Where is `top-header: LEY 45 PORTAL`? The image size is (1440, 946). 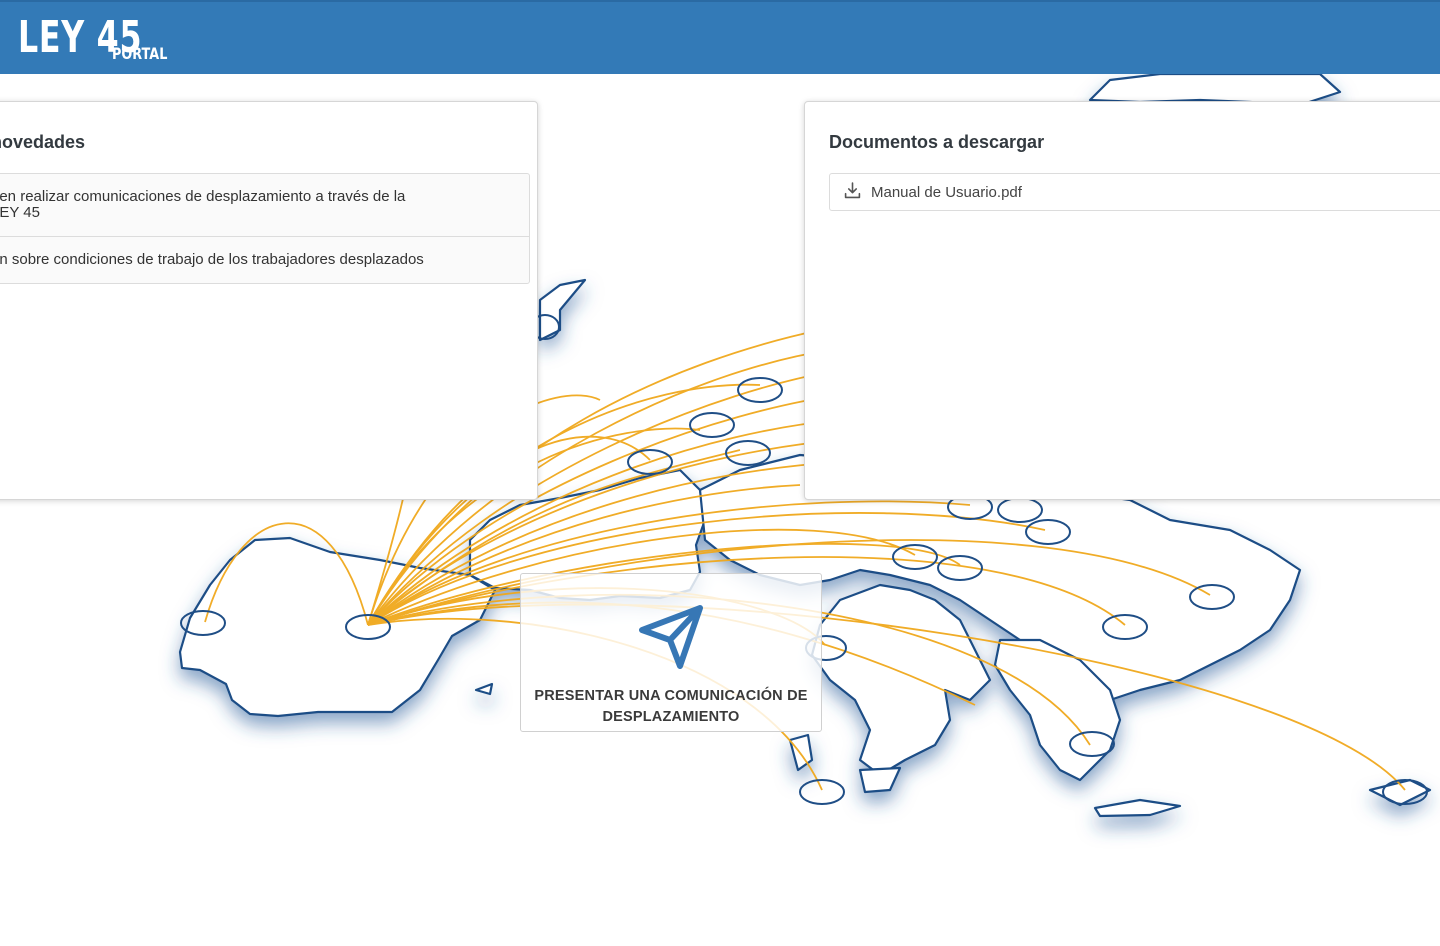
top-header: LEY 45 PORTAL is located at coordinates (720, 37).